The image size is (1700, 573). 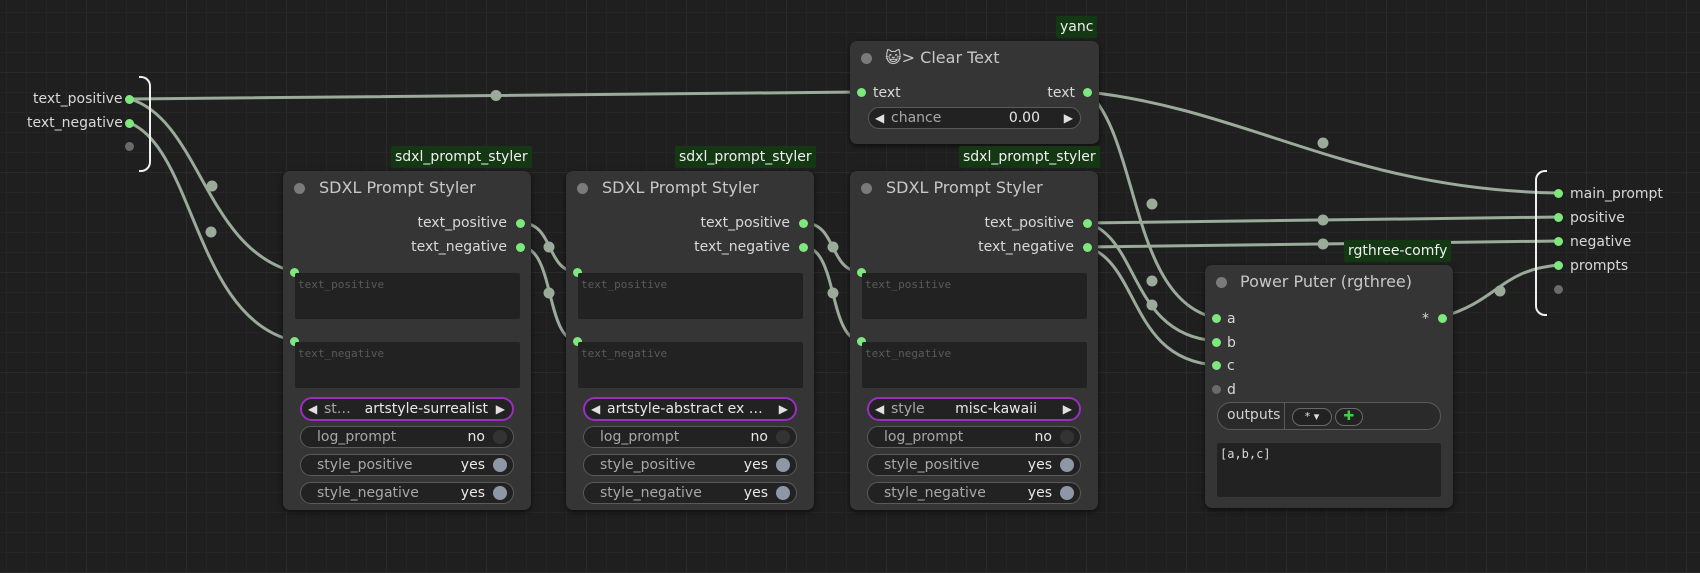 I want to click on slot-text-negative, so click(x=129, y=123).